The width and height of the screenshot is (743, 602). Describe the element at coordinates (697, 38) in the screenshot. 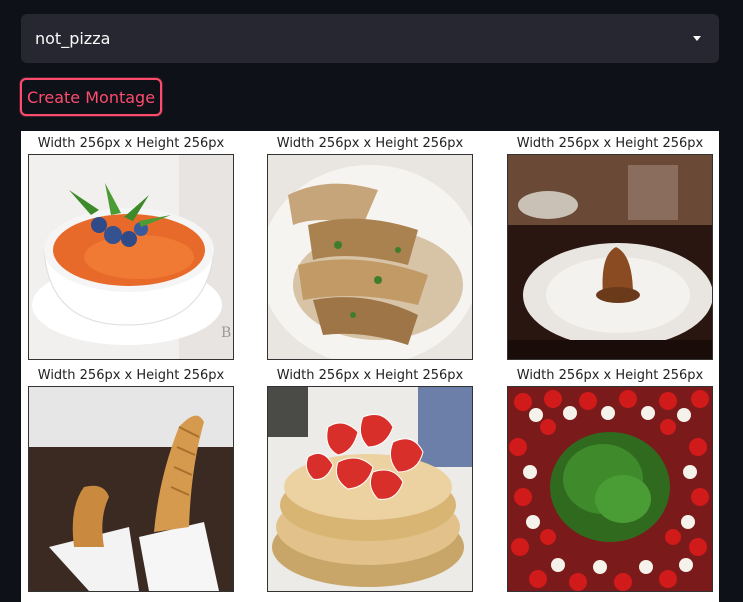

I see `chevron-down-icon` at that location.